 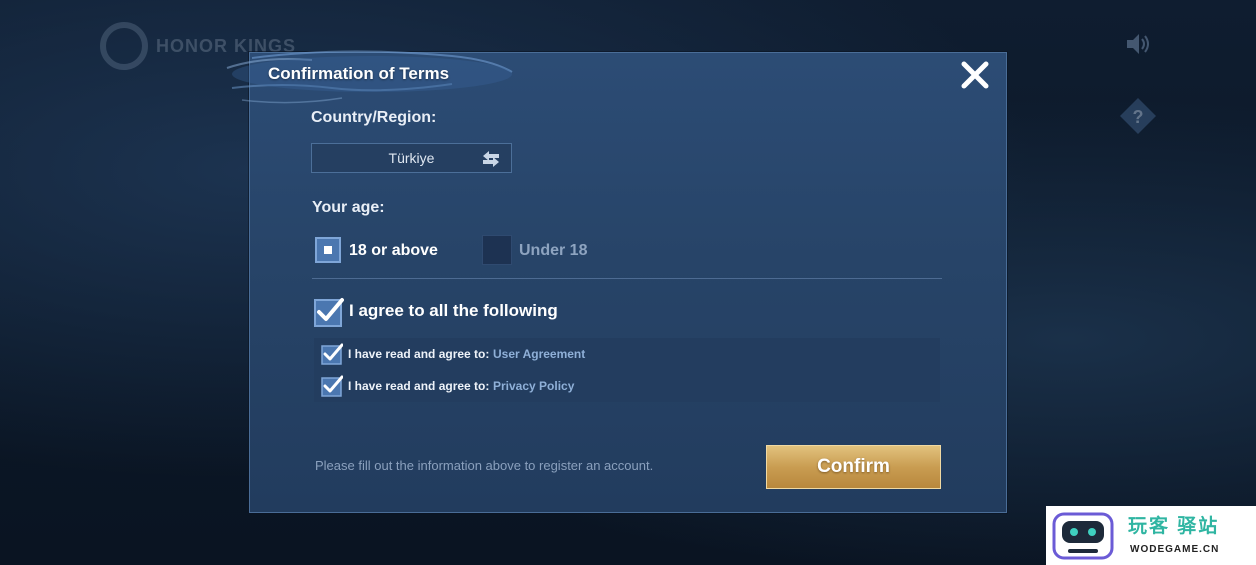 I want to click on section-divider, so click(x=627, y=278).